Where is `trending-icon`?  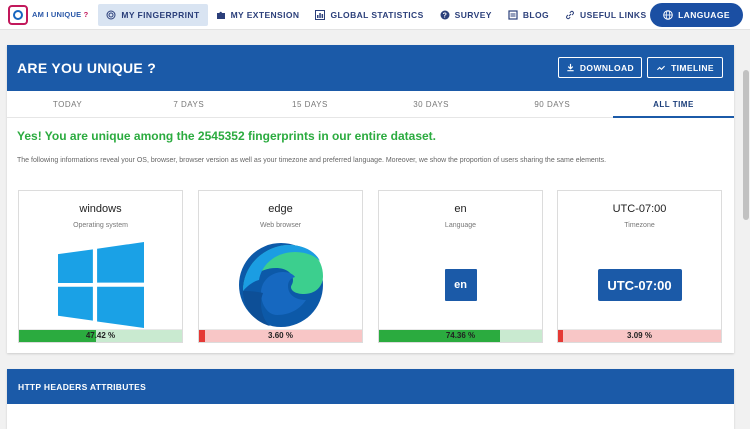
trending-icon is located at coordinates (661, 68).